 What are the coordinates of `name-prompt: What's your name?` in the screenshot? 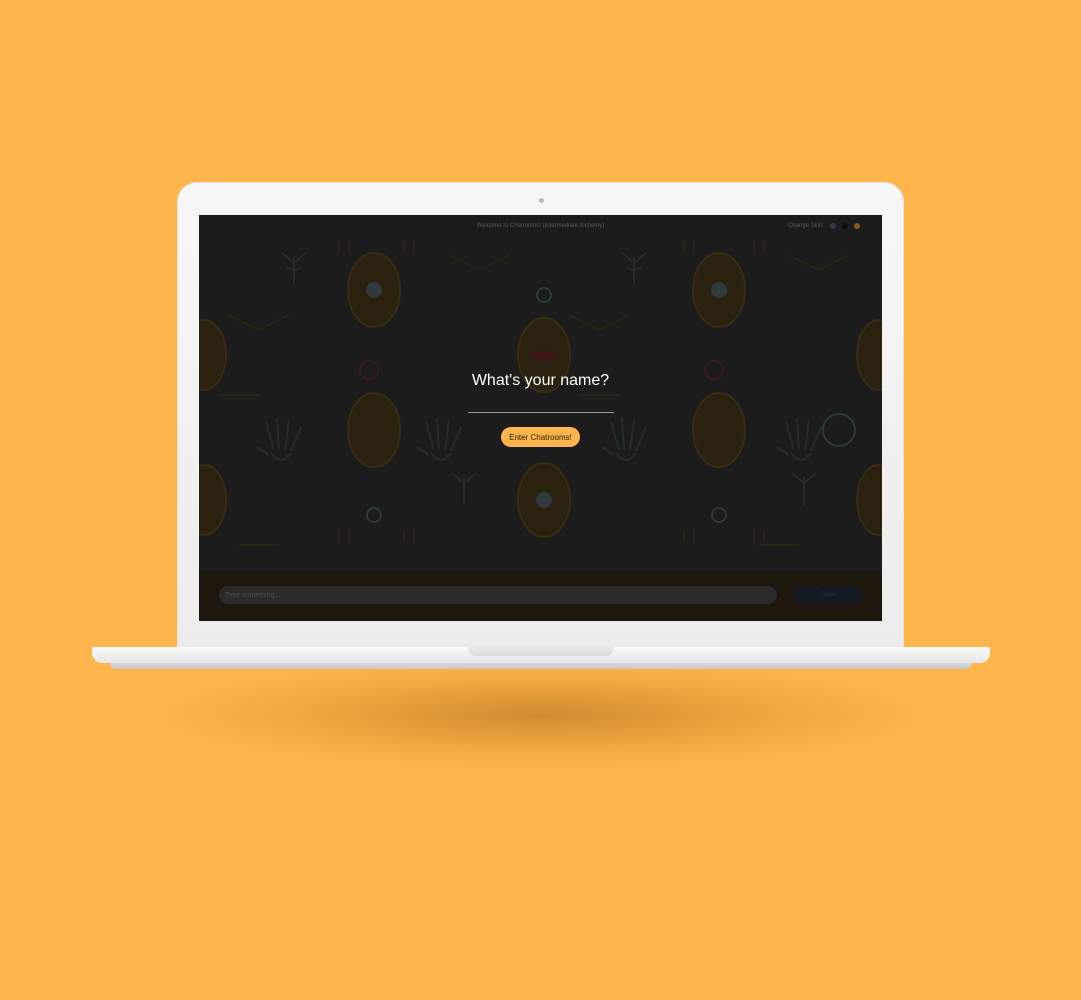 It's located at (540, 380).